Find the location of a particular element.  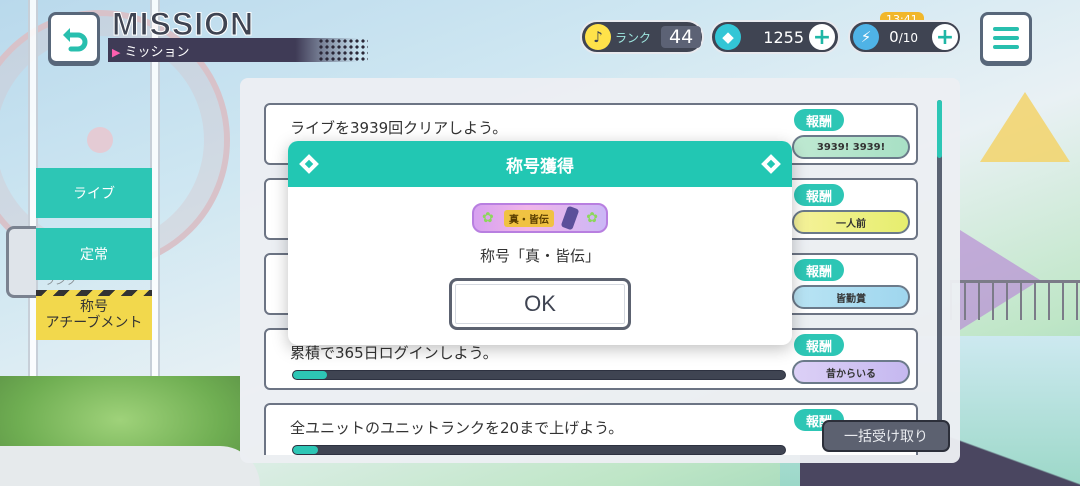

badge-chip: 真・皆伝 is located at coordinates (528, 218).